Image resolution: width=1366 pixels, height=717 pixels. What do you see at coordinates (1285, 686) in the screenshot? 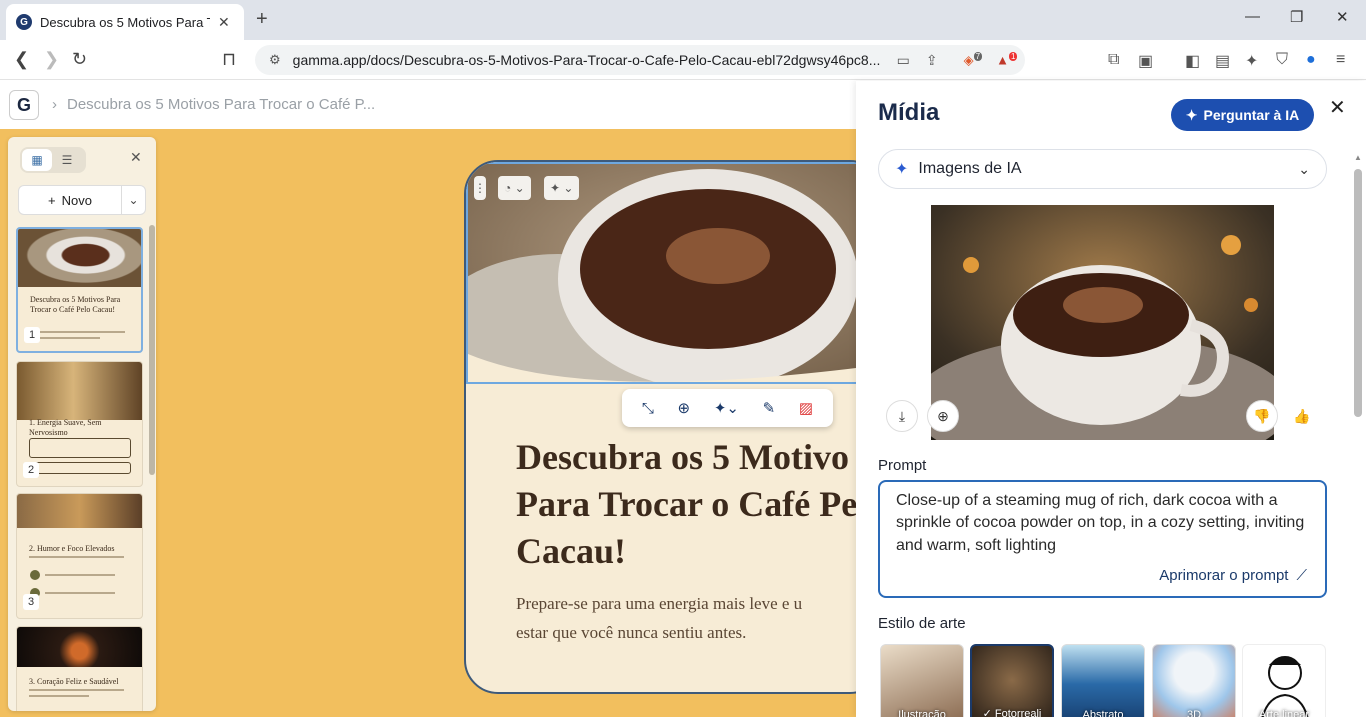
I see `line-art-face-icon` at bounding box center [1285, 686].